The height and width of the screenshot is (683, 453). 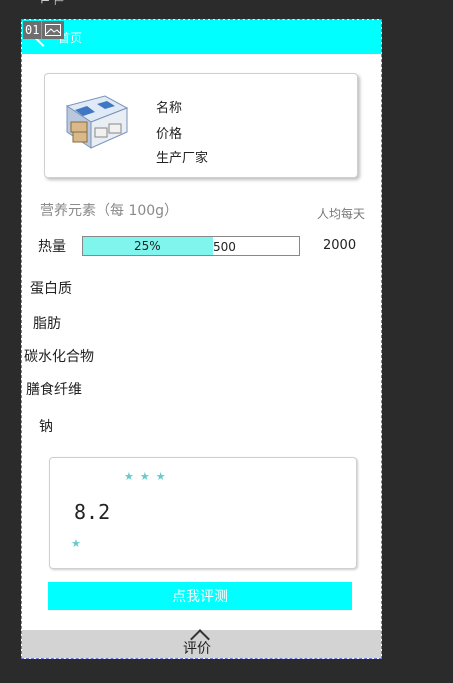 What do you see at coordinates (201, 37) in the screenshot?
I see `top-header: 首页 01` at bounding box center [201, 37].